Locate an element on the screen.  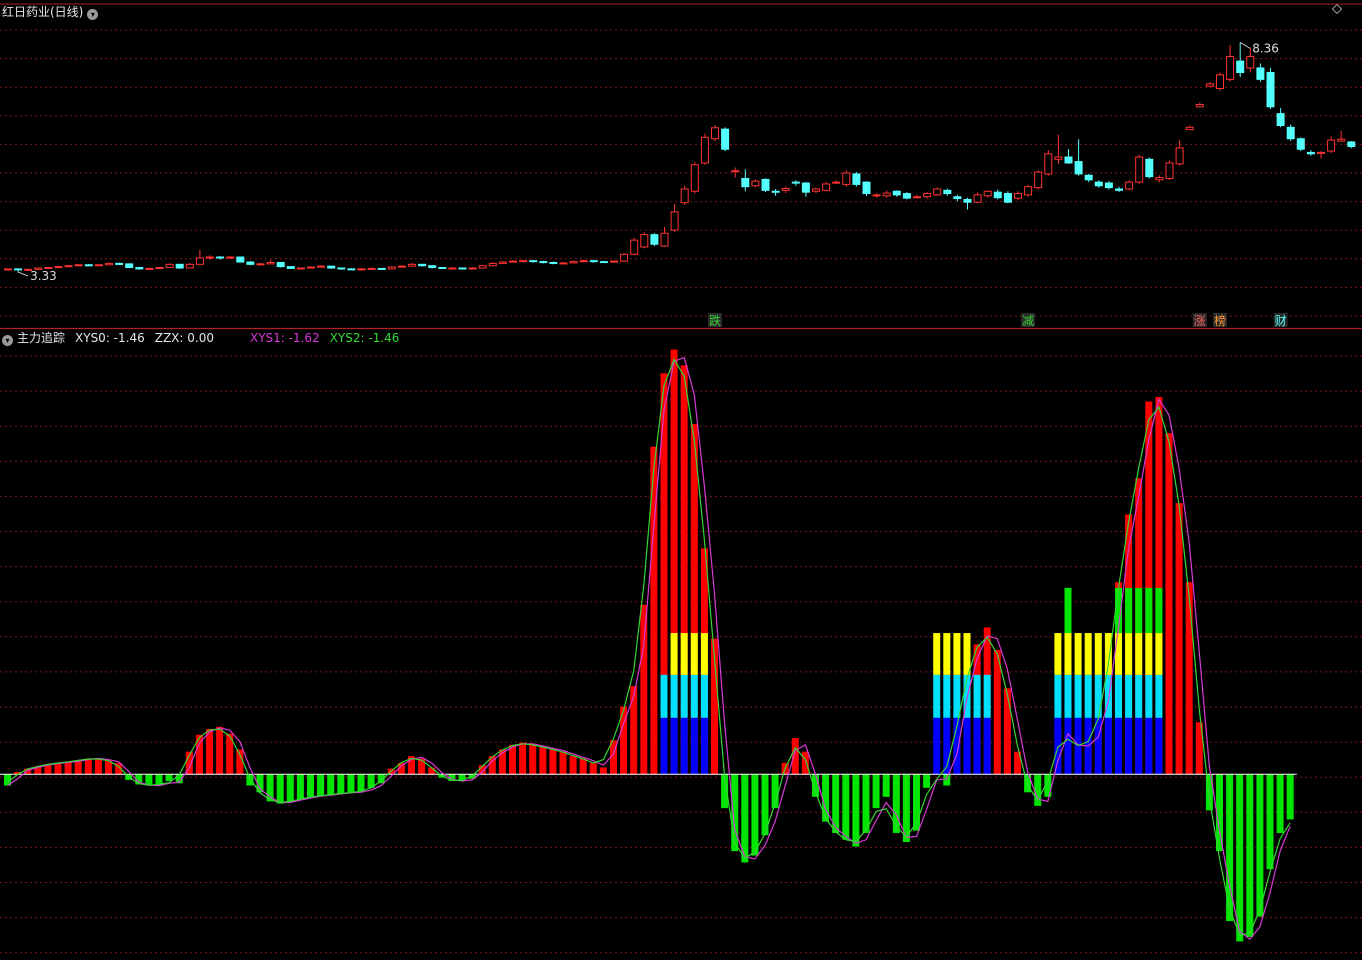
signal-label: 涨 is located at coordinates (1200, 320).